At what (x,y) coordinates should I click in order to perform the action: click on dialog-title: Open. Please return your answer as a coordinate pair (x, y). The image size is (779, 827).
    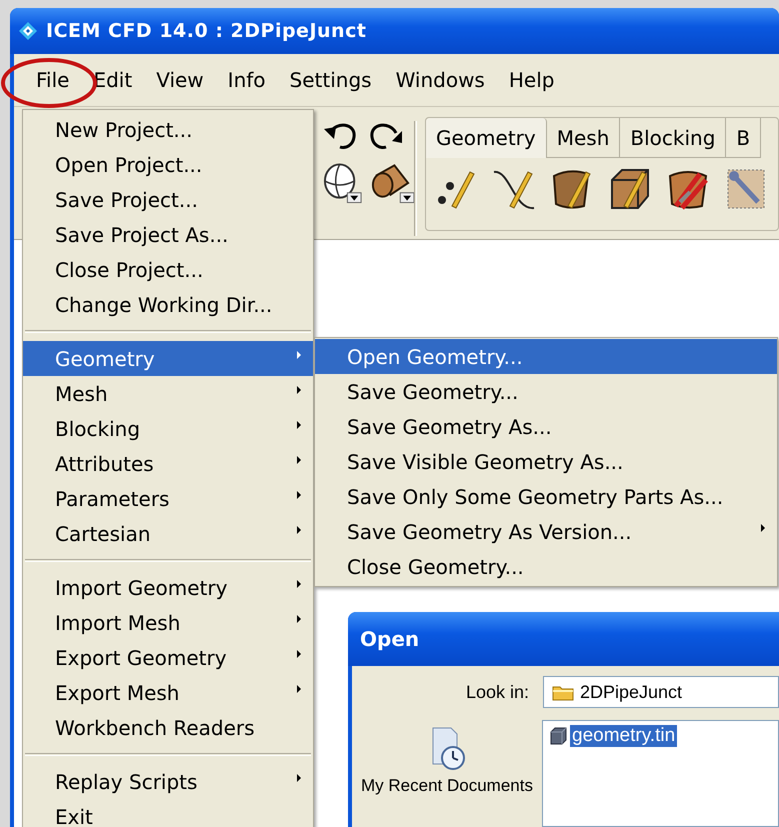
    Looking at the image, I should click on (390, 639).